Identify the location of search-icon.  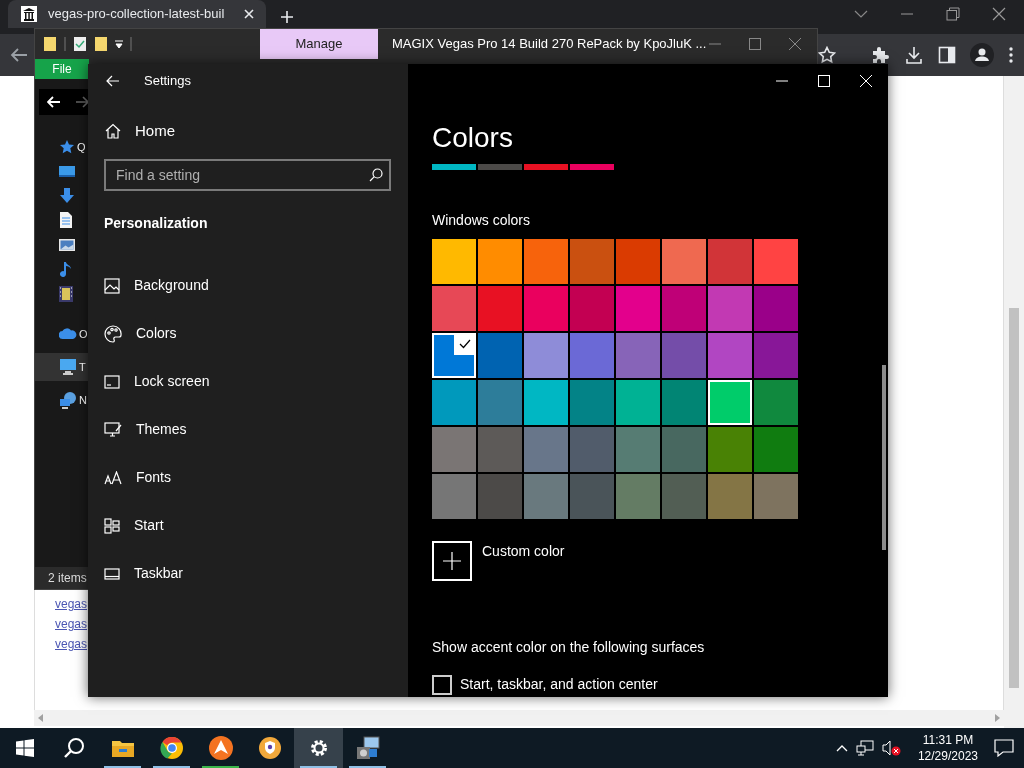
(73, 748).